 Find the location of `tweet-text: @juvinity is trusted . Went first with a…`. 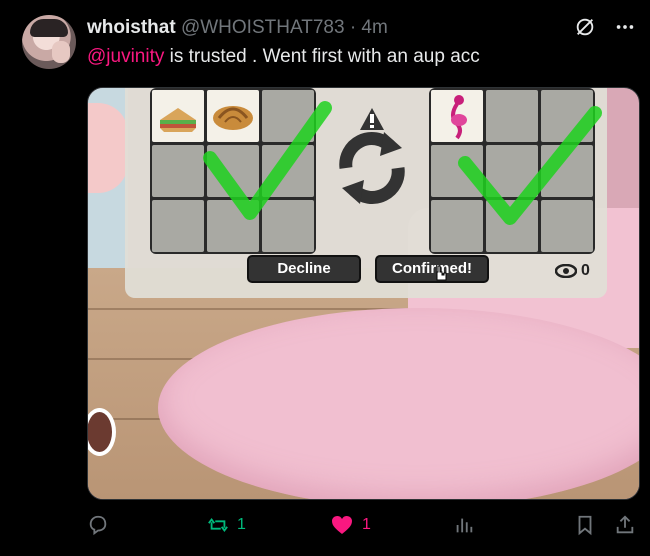

tweet-text: @juvinity is trusted . Went first with a… is located at coordinates (283, 57).